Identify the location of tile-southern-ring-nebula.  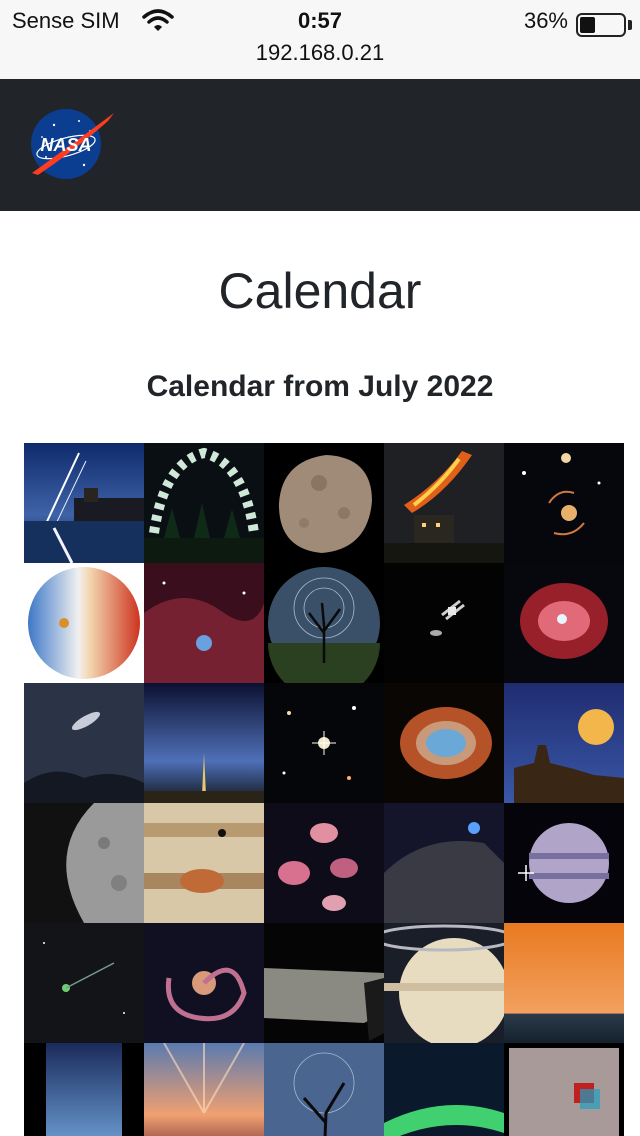
(444, 743).